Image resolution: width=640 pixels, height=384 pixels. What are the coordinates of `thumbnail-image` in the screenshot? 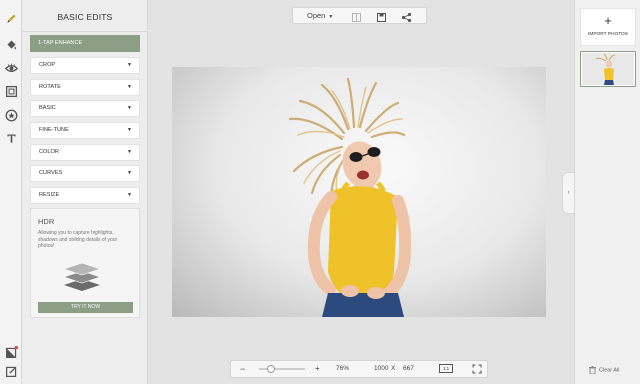 It's located at (608, 69).